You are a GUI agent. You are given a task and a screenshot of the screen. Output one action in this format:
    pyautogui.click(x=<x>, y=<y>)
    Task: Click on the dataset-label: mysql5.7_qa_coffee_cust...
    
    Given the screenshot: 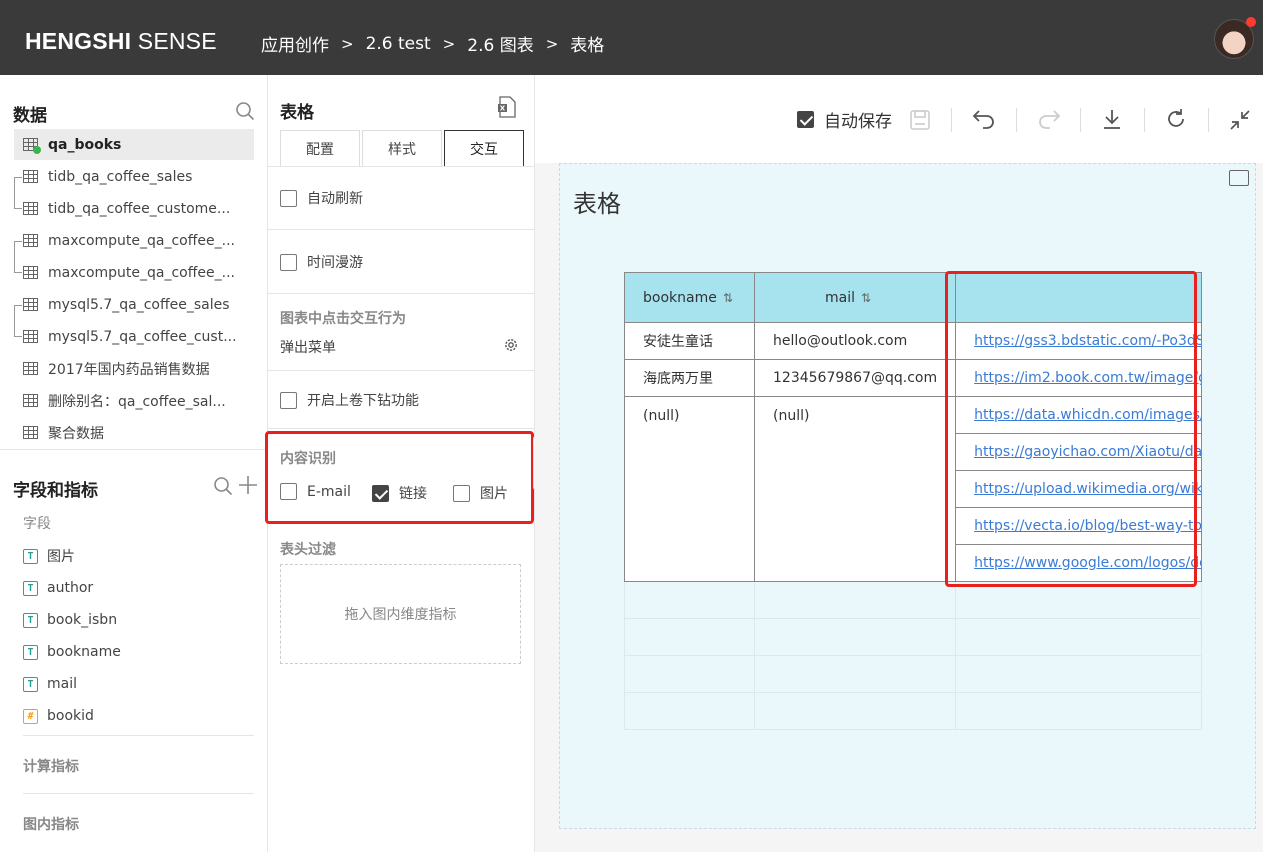 What is the action you would take?
    pyautogui.click(x=142, y=336)
    